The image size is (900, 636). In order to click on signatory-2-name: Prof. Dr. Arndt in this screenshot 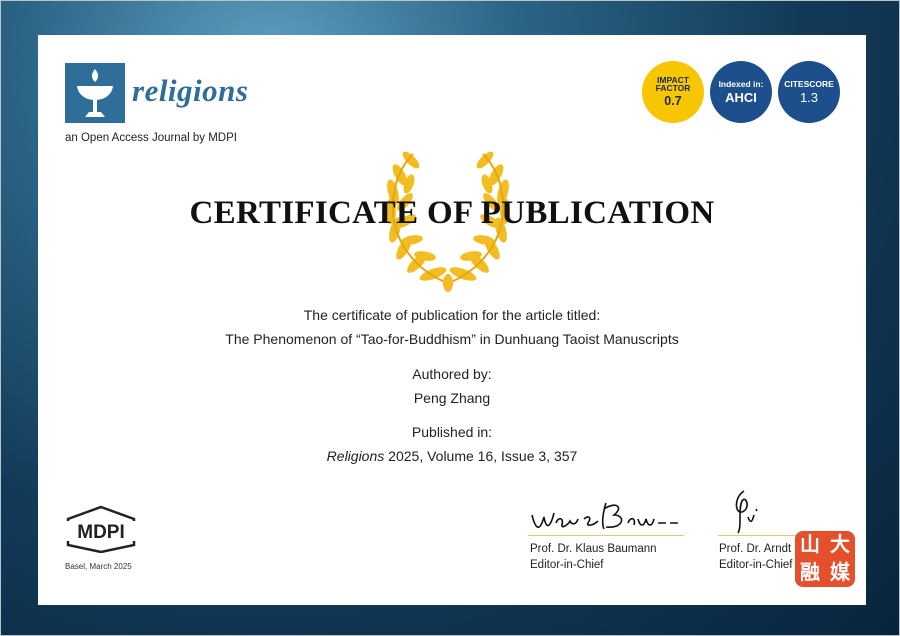, I will do `click(755, 549)`.